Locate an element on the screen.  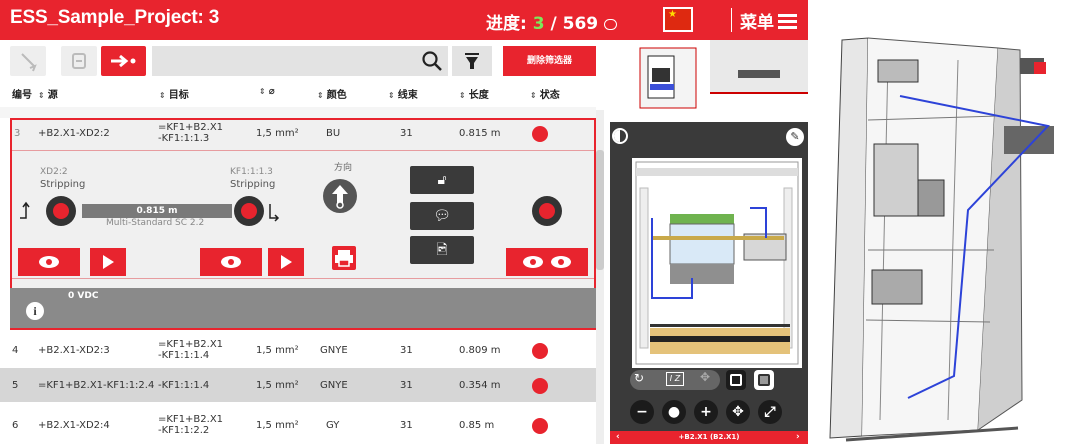
schematic-canvas is located at coordinates (717, 263).